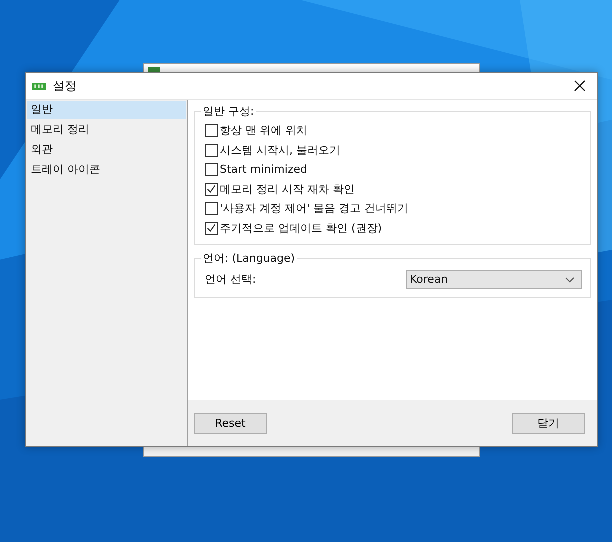 This screenshot has height=542, width=612. I want to click on checkbox-label: 항상 맨 위에 위치, so click(264, 130).